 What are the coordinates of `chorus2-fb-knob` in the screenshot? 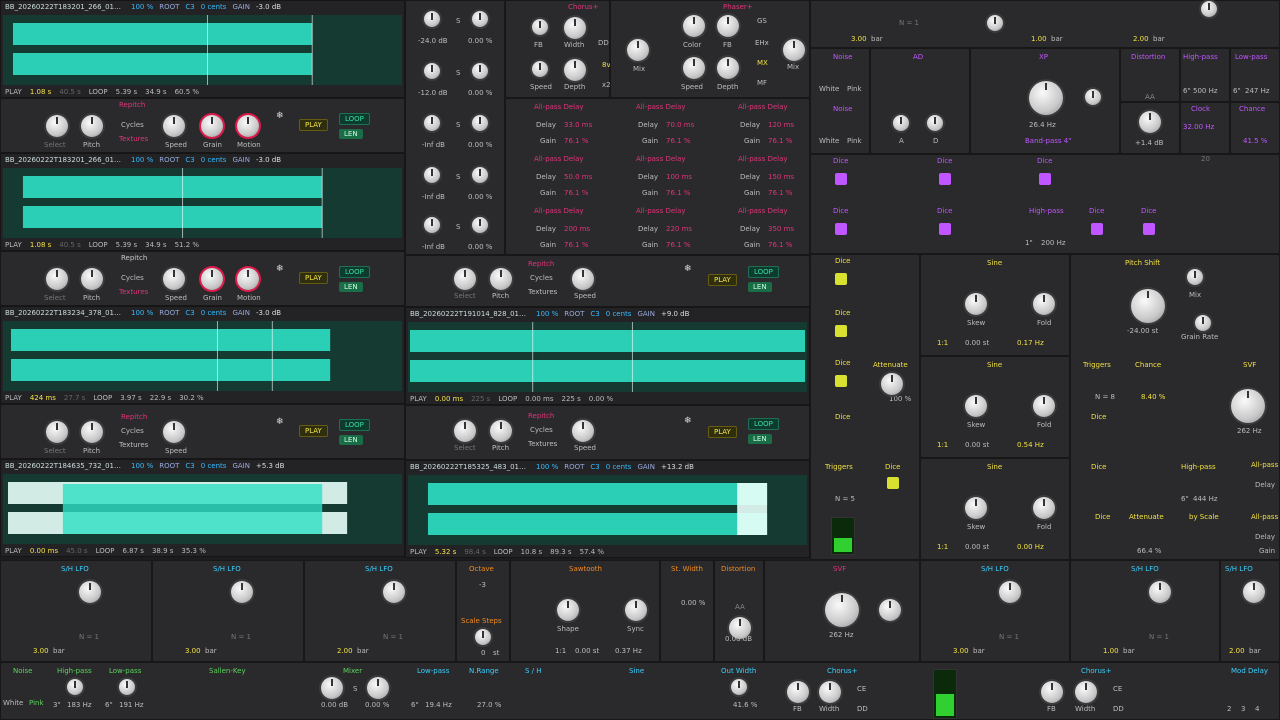 It's located at (1052, 692).